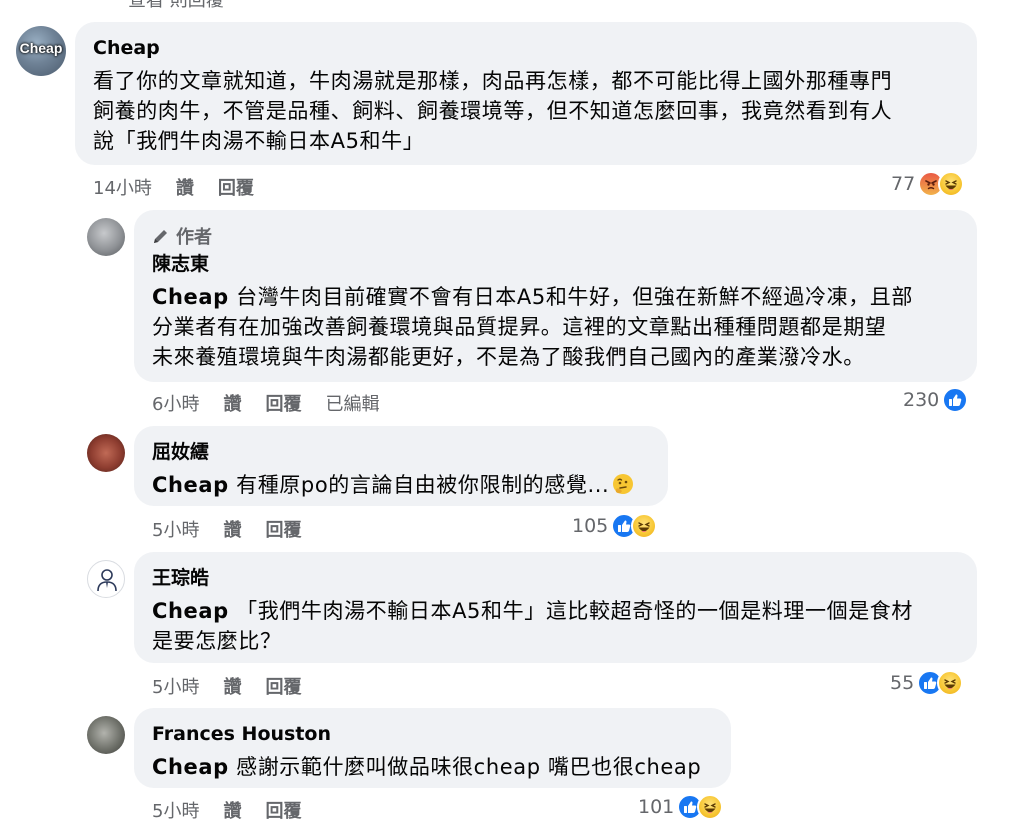 This screenshot has width=1024, height=823. What do you see at coordinates (465, 767) in the screenshot?
I see `comment-line-text: 感謝示範什麼叫做品味很cheap 嘴巴也很cheap` at bounding box center [465, 767].